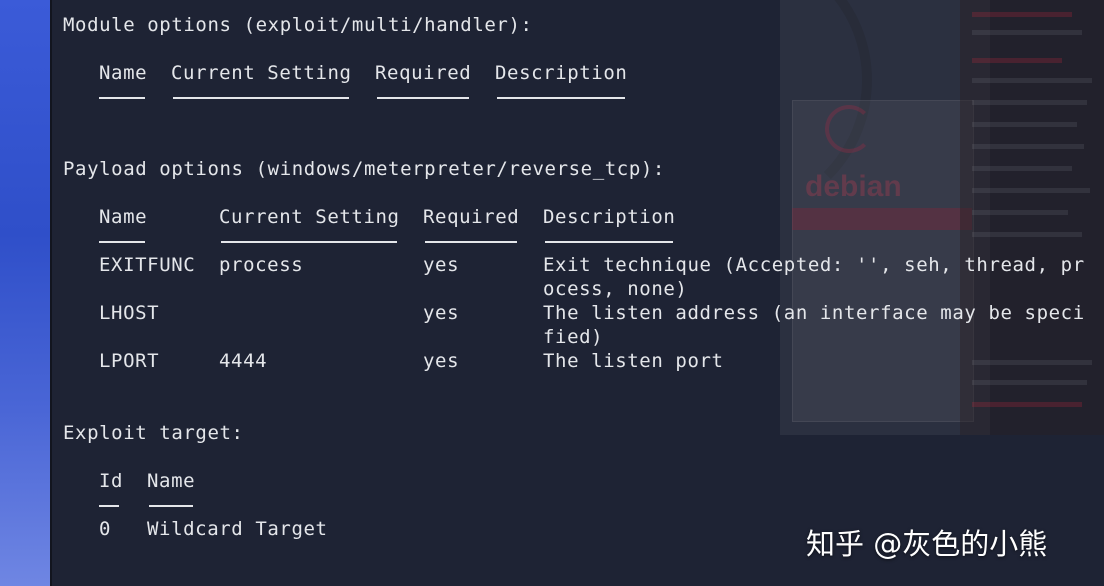 This screenshot has width=1104, height=586. What do you see at coordinates (123, 73) in the screenshot?
I see `module-col-name: Name` at bounding box center [123, 73].